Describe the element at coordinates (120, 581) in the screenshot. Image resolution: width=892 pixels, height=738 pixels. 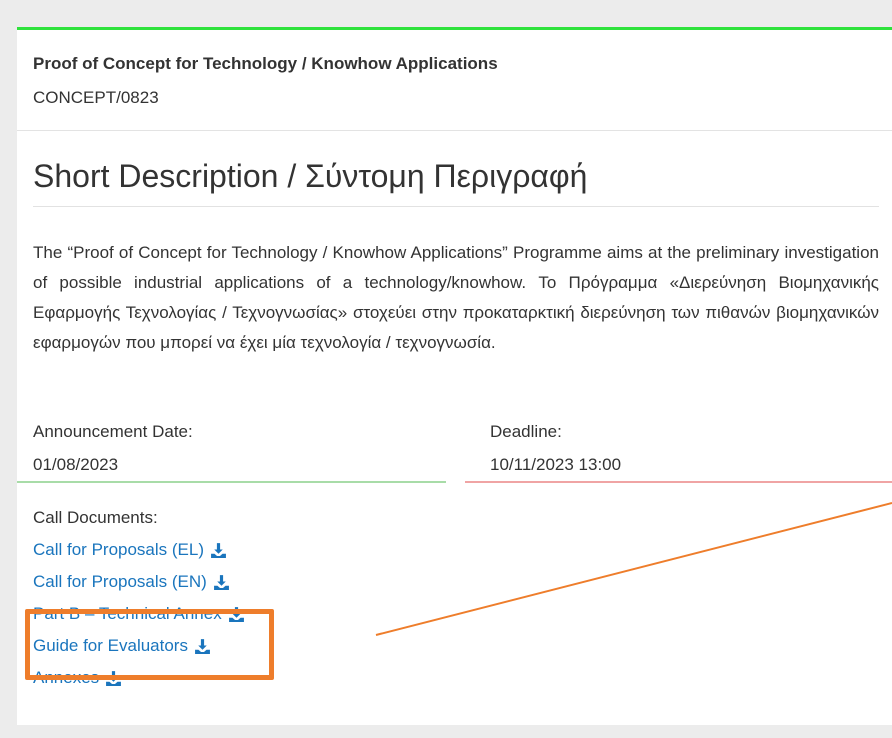
I see `doc-link-label: Call for Proposals (EN)` at that location.